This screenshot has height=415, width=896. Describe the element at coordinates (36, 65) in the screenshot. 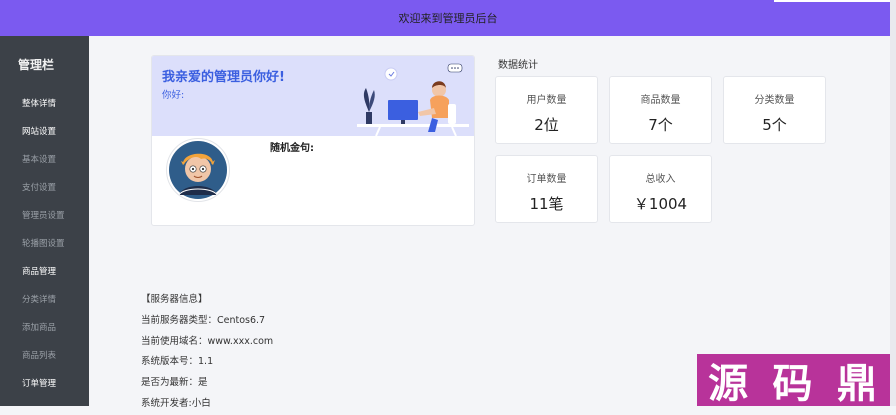

I see `sidebar-title: 管理栏` at that location.